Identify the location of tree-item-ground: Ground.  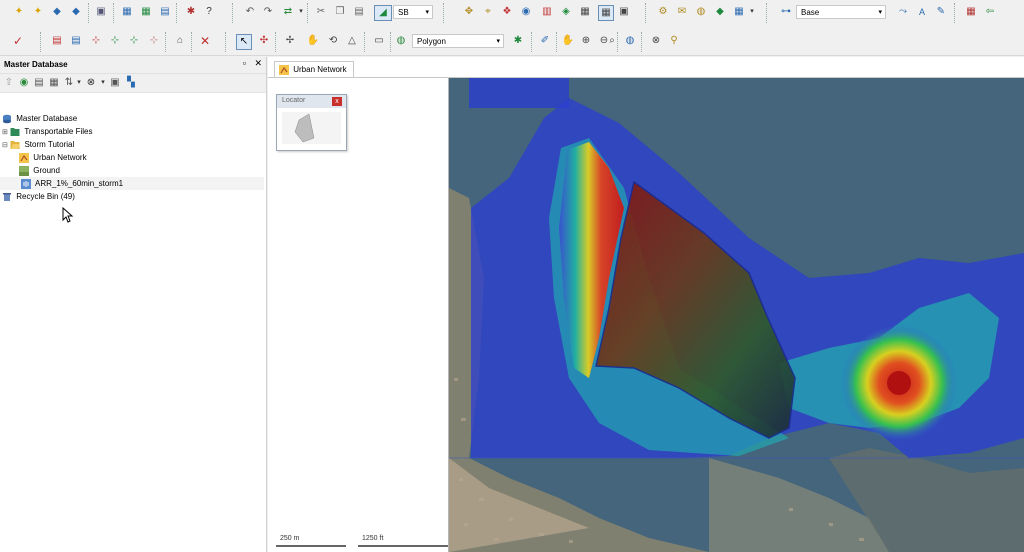
(39, 170).